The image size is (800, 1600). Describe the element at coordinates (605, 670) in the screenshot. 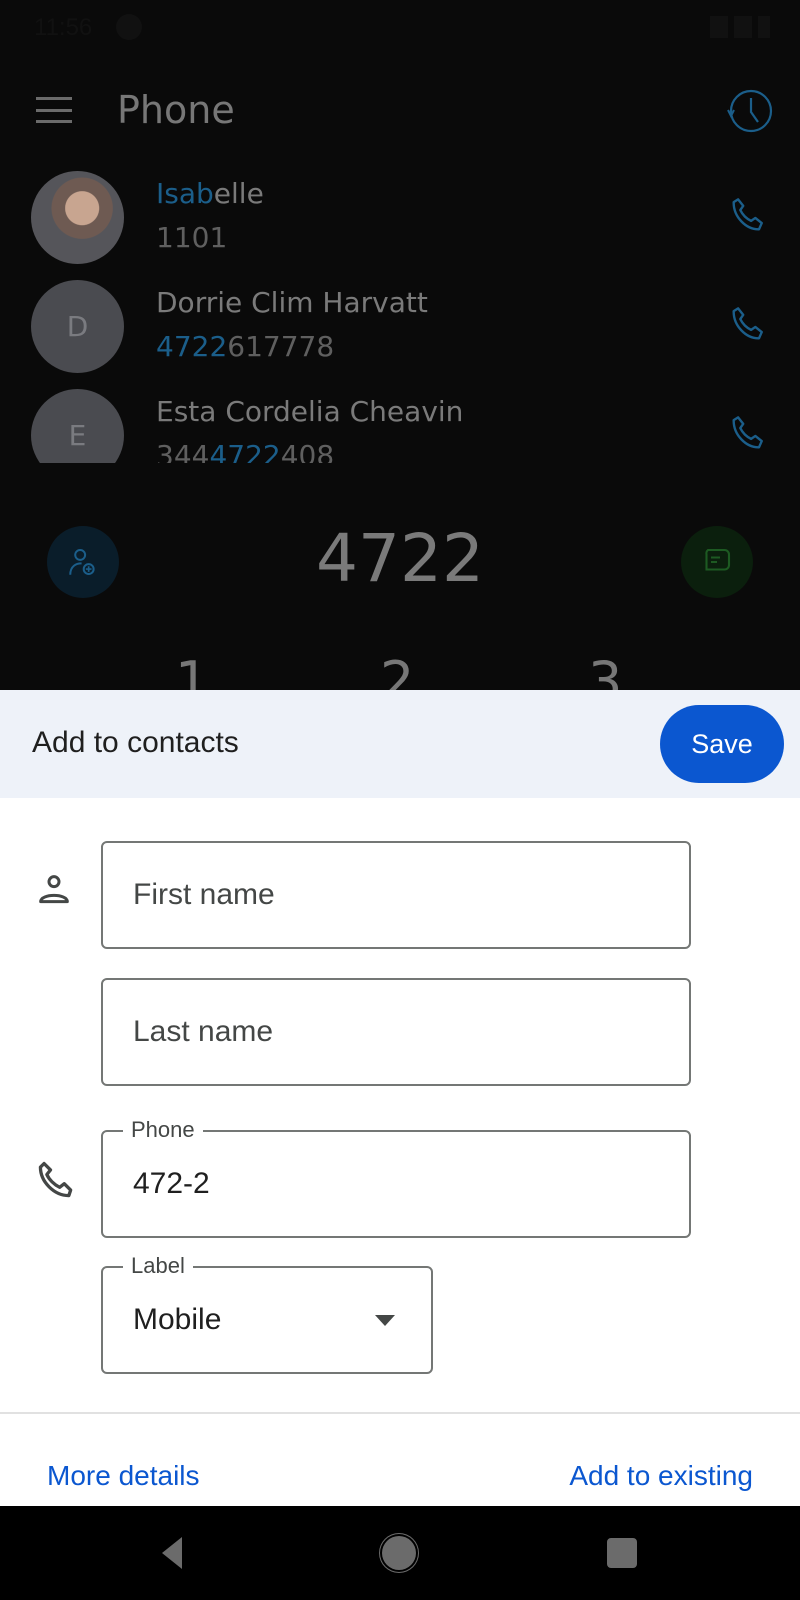

I see `key-3: 3` at that location.